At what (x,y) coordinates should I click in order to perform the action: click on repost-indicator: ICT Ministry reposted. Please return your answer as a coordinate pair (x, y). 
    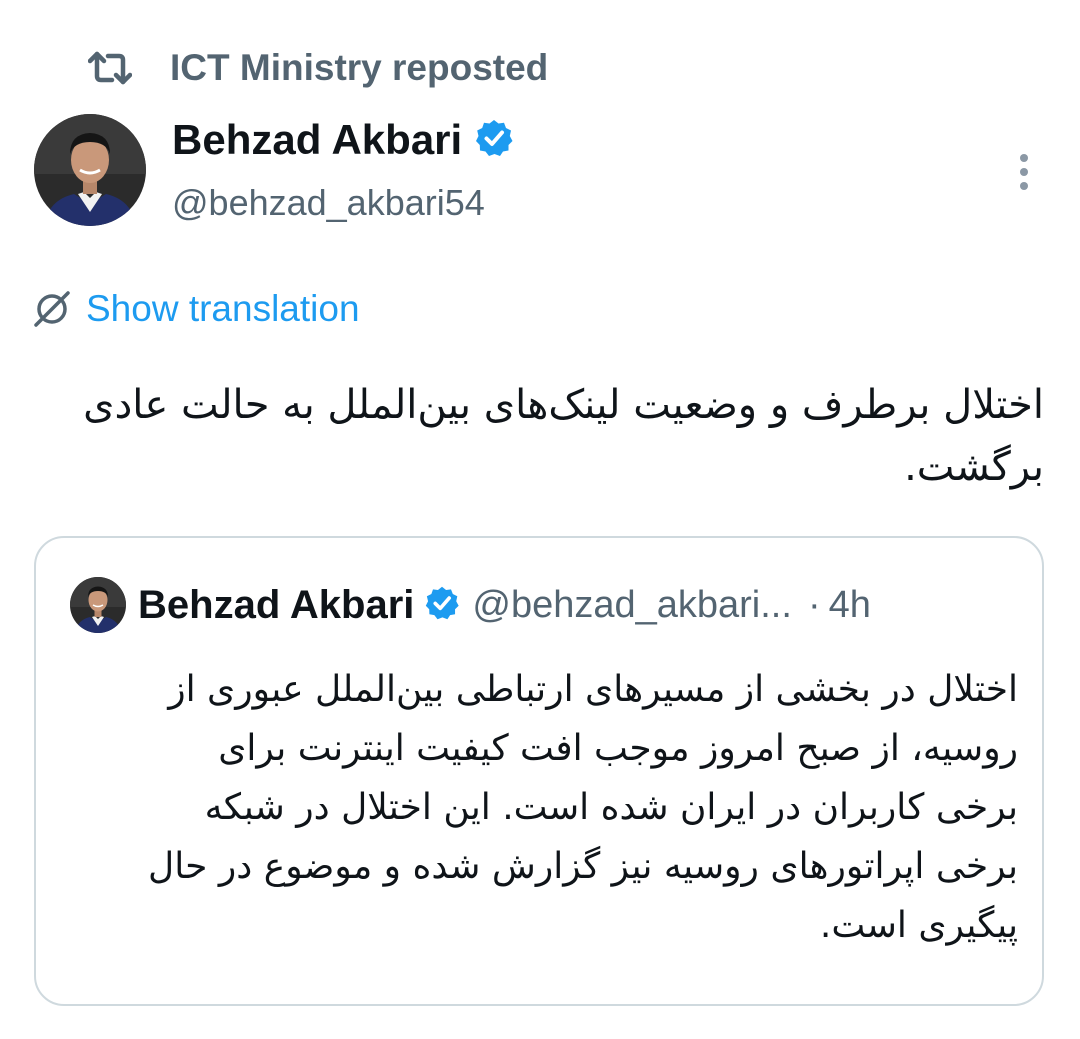
    Looking at the image, I should click on (318, 68).